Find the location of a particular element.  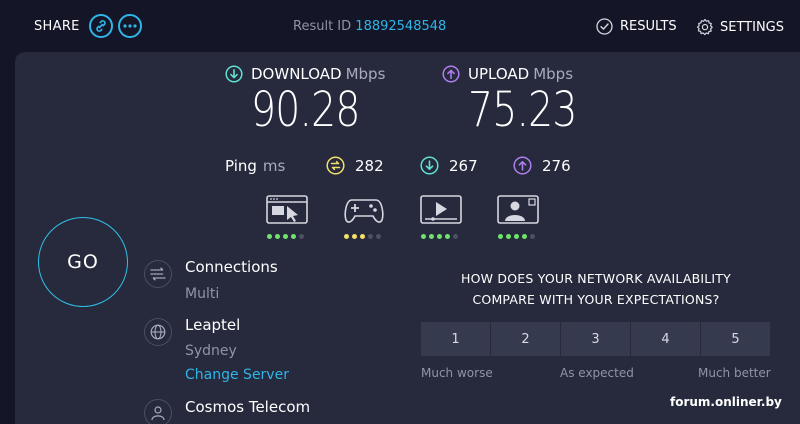

ping-idle: 282 is located at coordinates (355, 165).